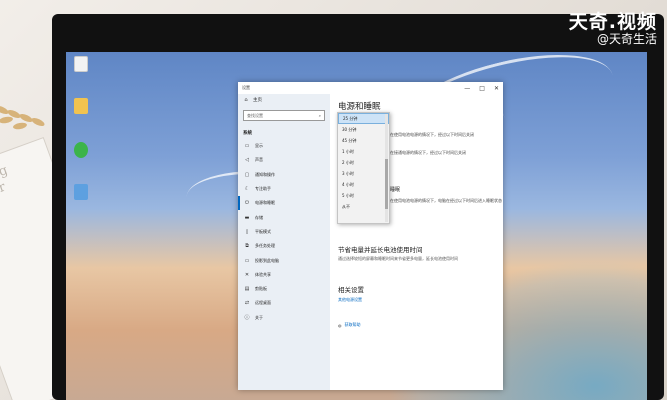 The width and height of the screenshot is (667, 400). What do you see at coordinates (247, 174) in the screenshot?
I see `notification-icon: ▢` at bounding box center [247, 174].